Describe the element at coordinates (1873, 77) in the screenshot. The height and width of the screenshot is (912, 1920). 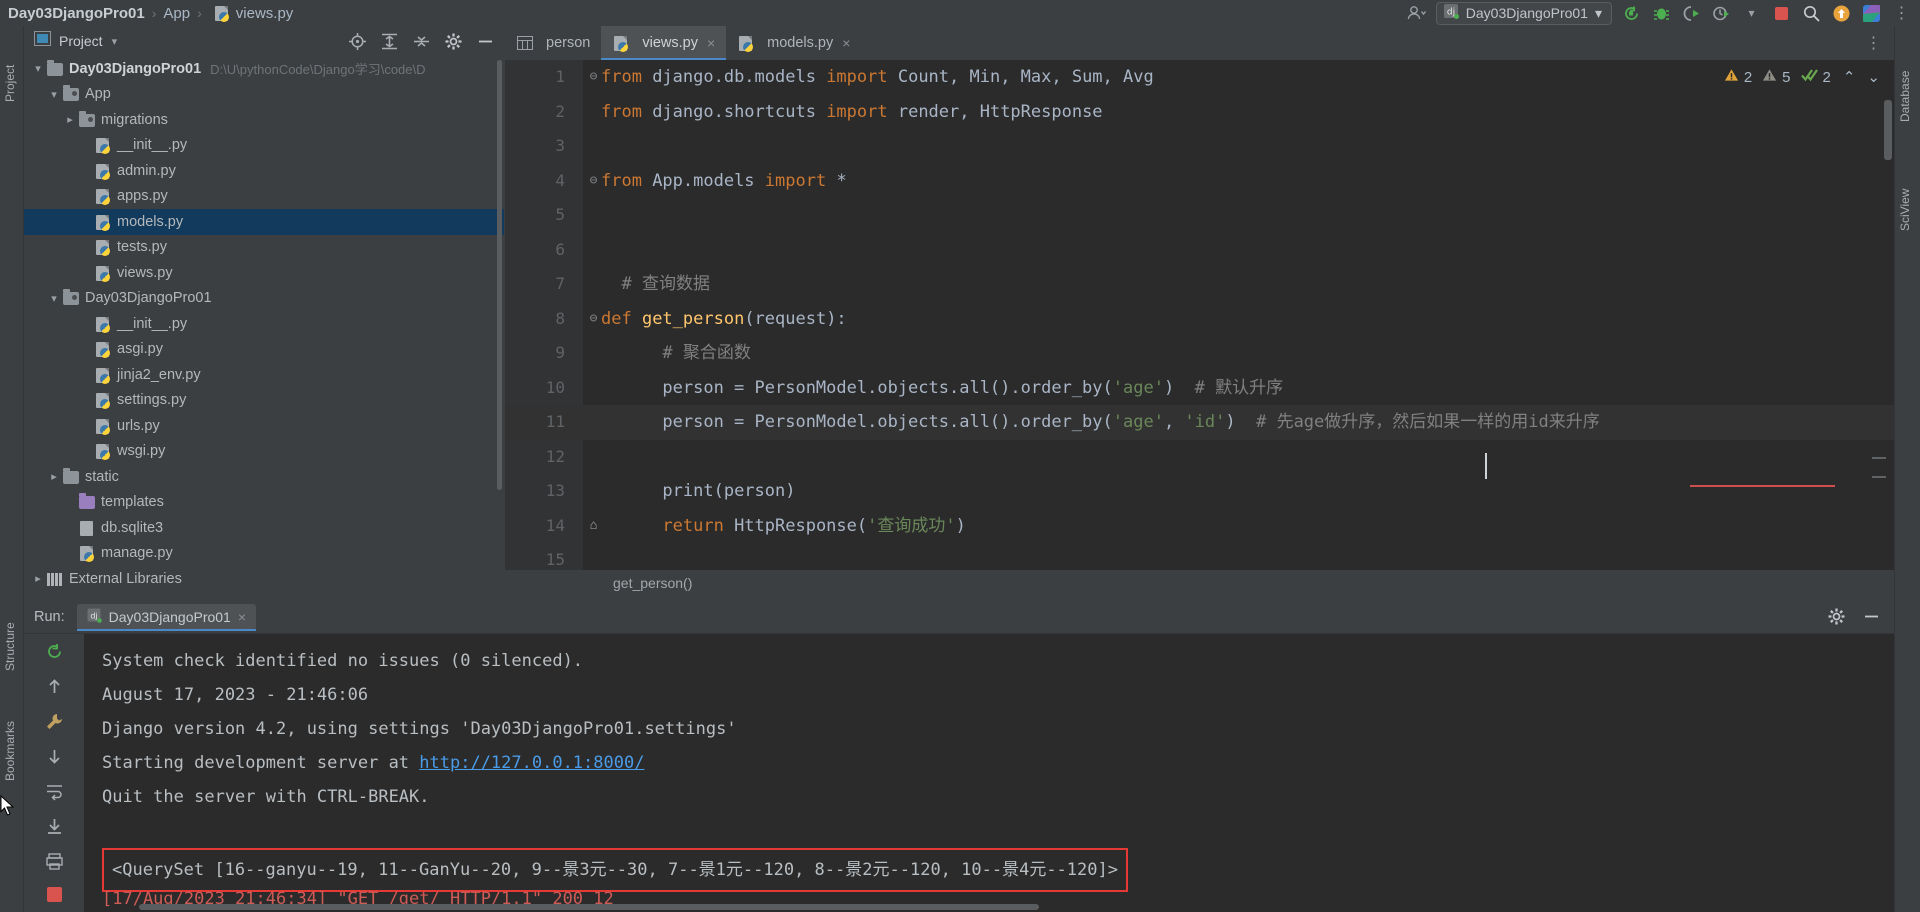
I see `chevron-down-icon: ⌄` at that location.